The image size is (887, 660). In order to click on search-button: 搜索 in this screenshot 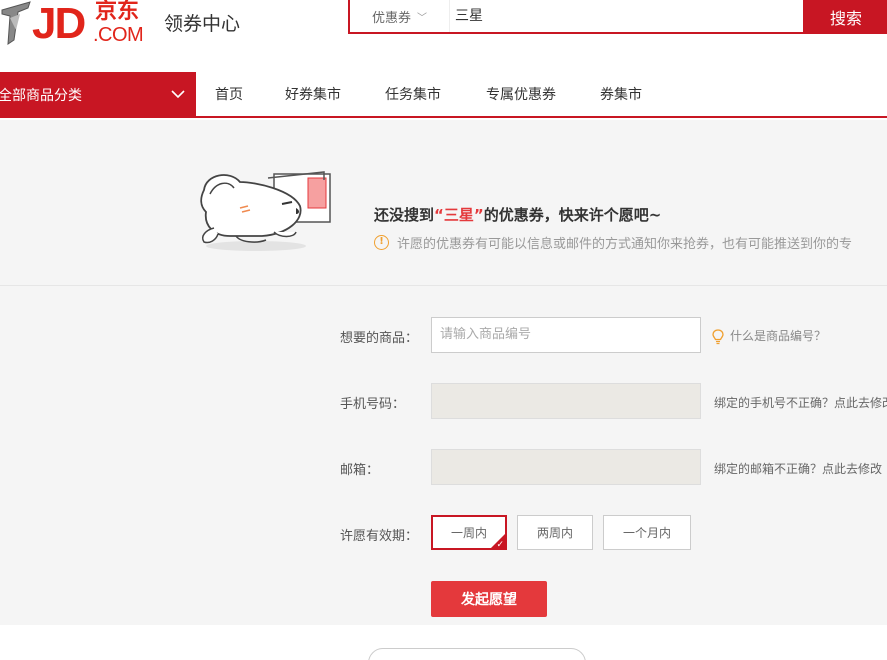, I will do `click(846, 17)`.